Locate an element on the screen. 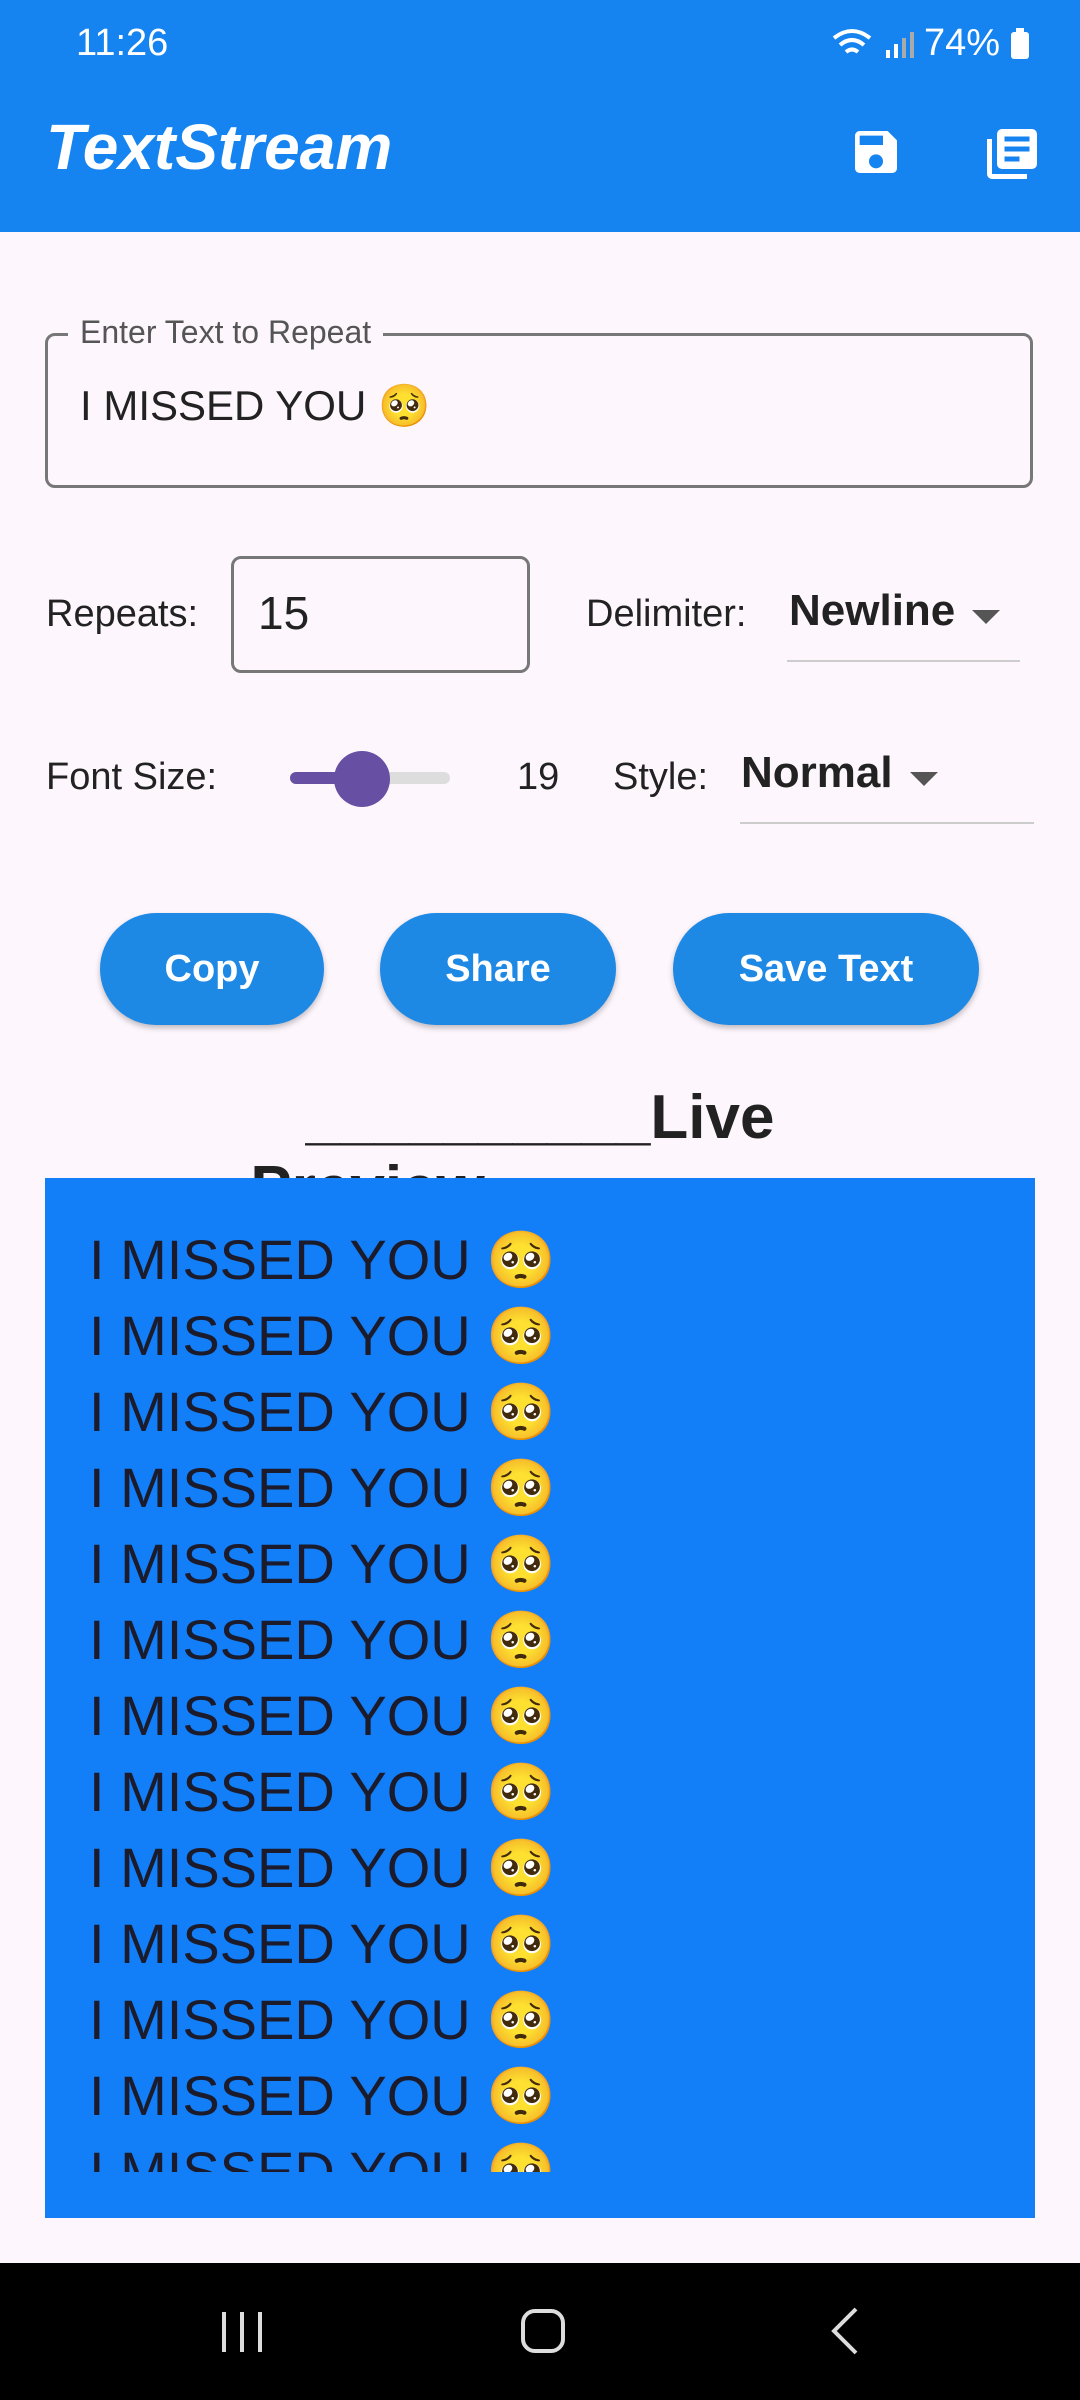 Image resolution: width=1080 pixels, height=2400 pixels. app-title: TextStream is located at coordinates (219, 147).